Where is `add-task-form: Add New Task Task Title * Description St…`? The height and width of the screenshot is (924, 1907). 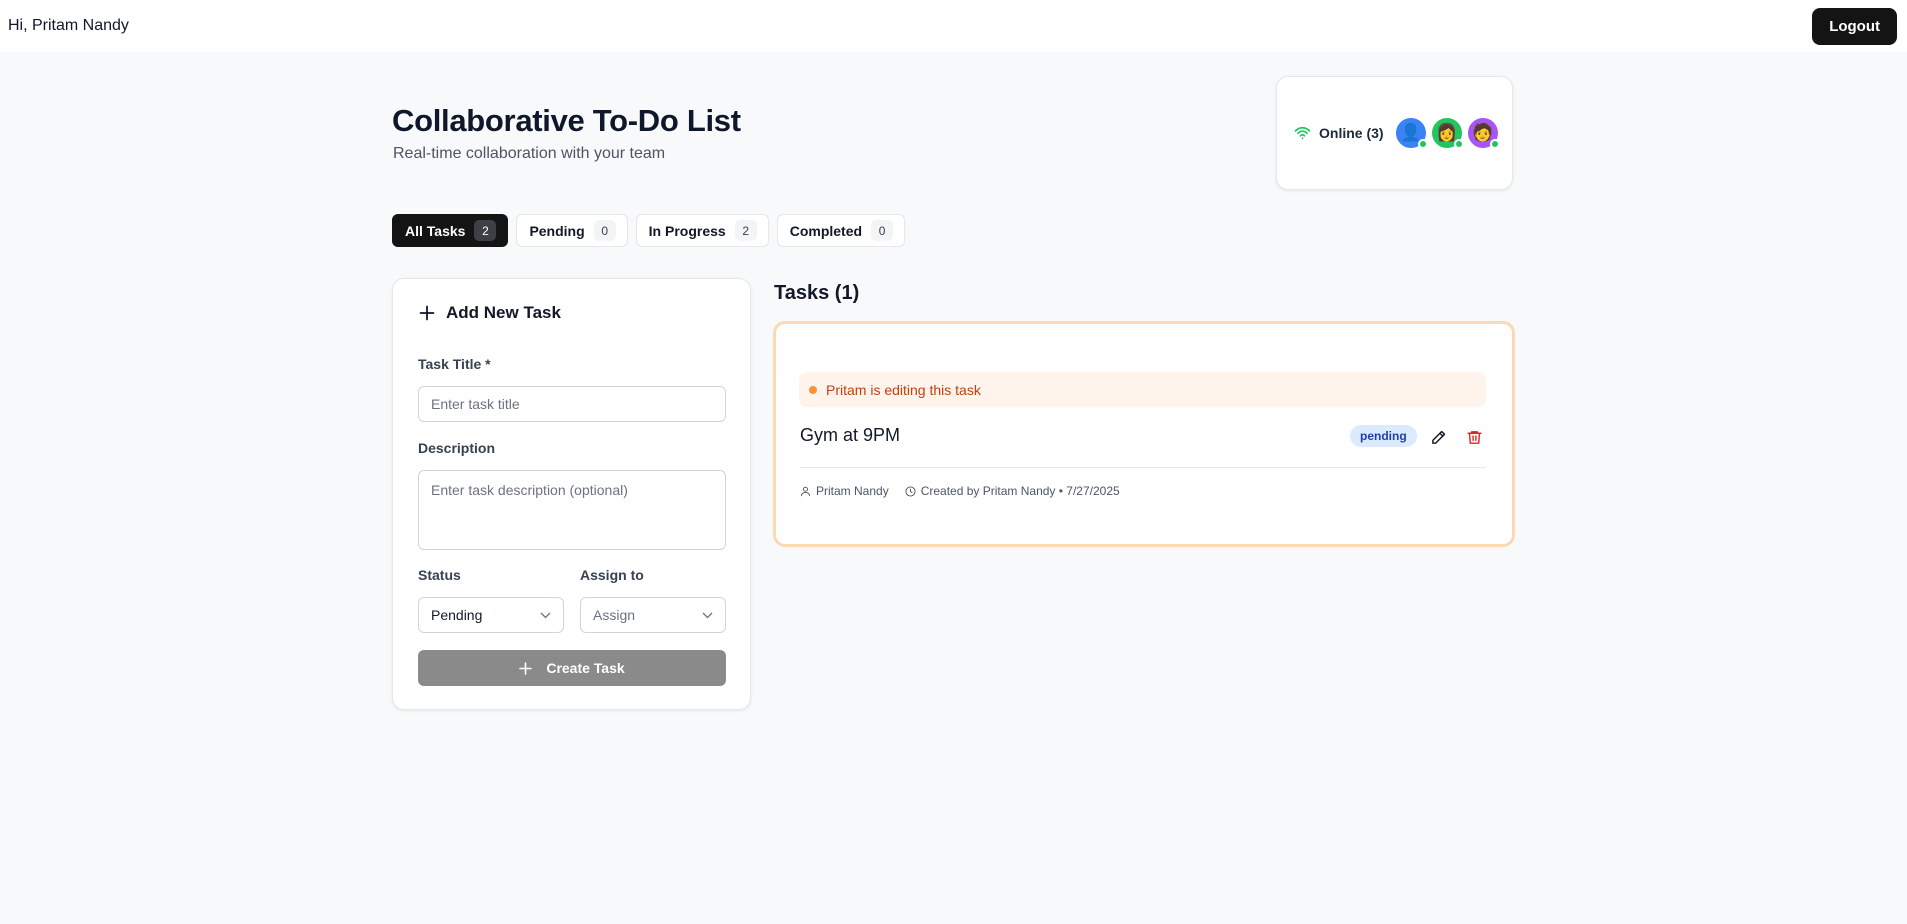
add-task-form: Add New Task Task Title * Description St… is located at coordinates (571, 494).